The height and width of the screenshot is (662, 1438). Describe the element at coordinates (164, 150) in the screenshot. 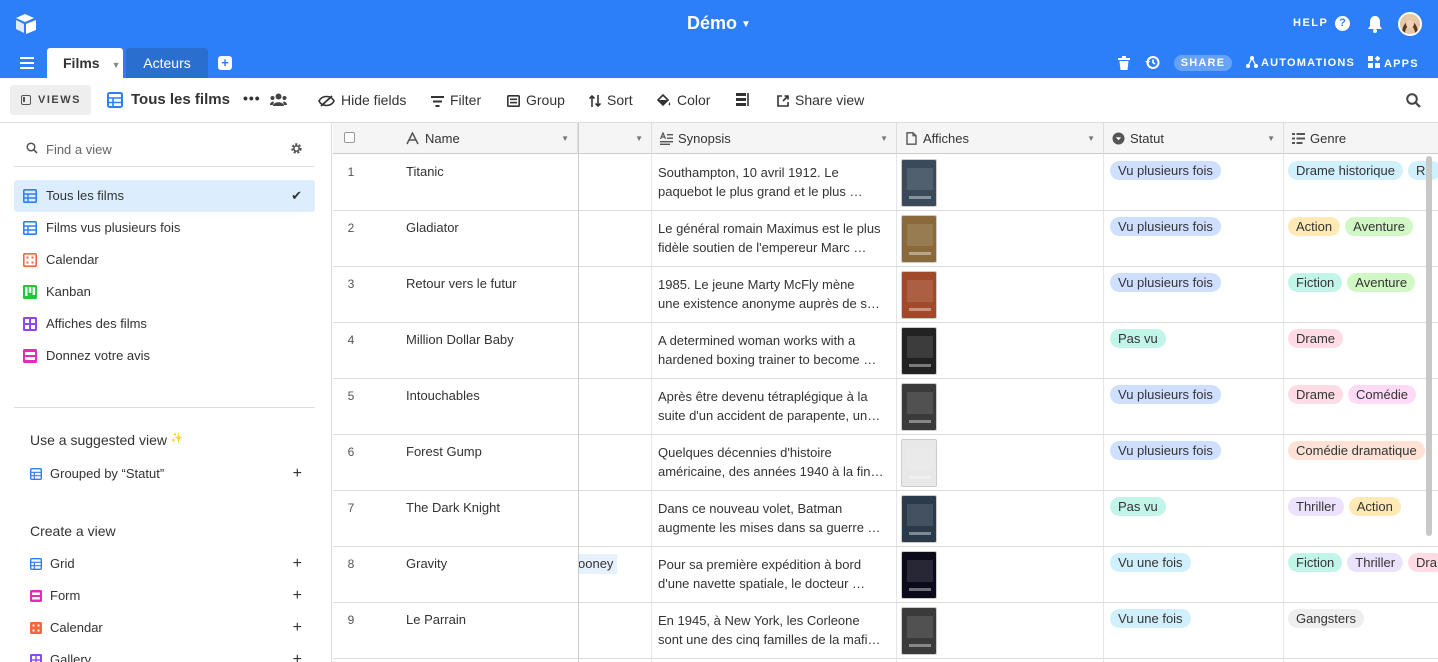

I see `find-view-search: Find a view` at that location.